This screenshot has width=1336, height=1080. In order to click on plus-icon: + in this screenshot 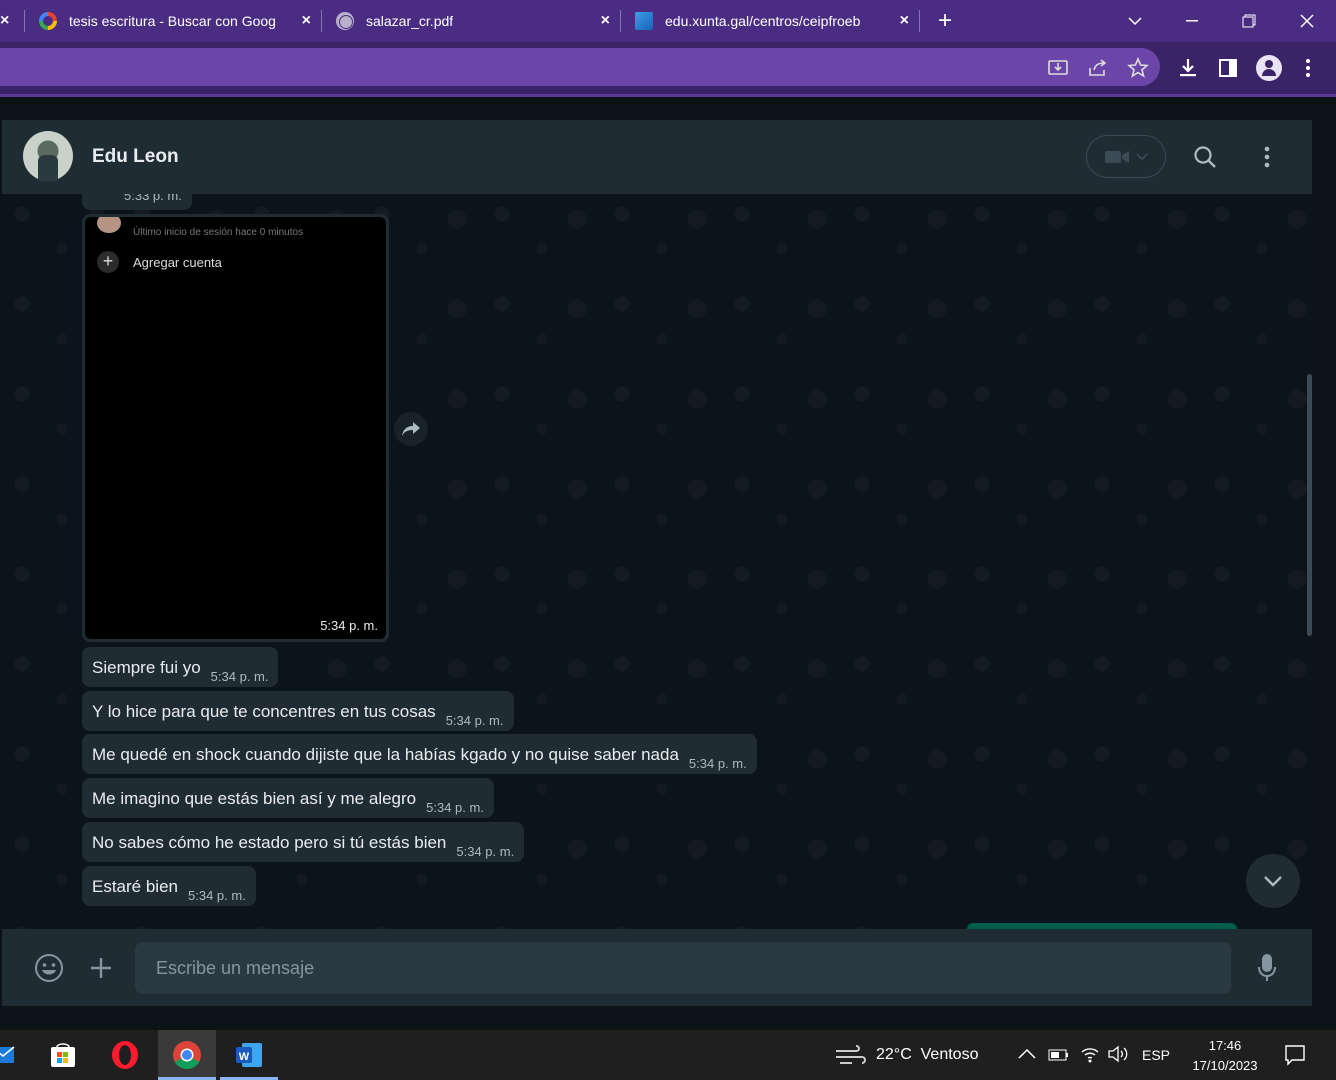, I will do `click(108, 262)`.